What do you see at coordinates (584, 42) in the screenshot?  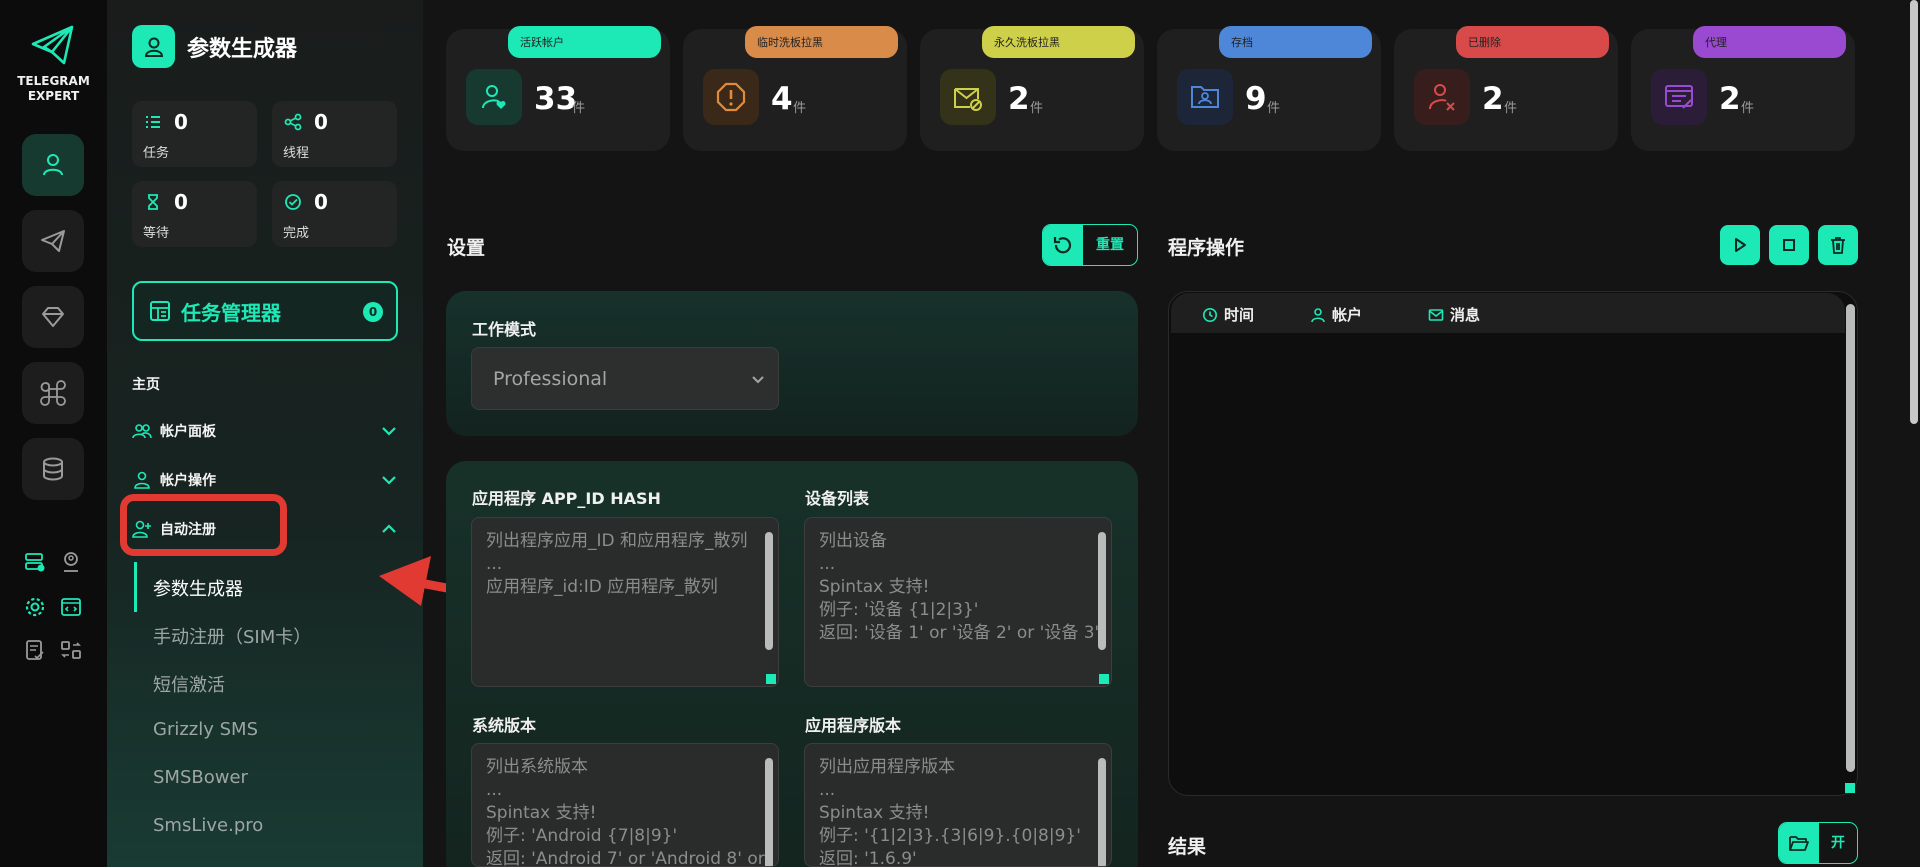 I see `card-label: 活跃帐户` at bounding box center [584, 42].